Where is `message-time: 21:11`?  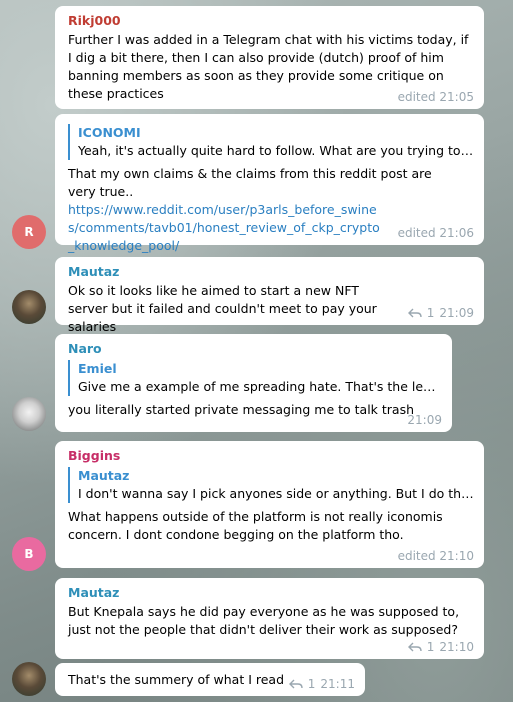
message-time: 21:11 is located at coordinates (337, 684).